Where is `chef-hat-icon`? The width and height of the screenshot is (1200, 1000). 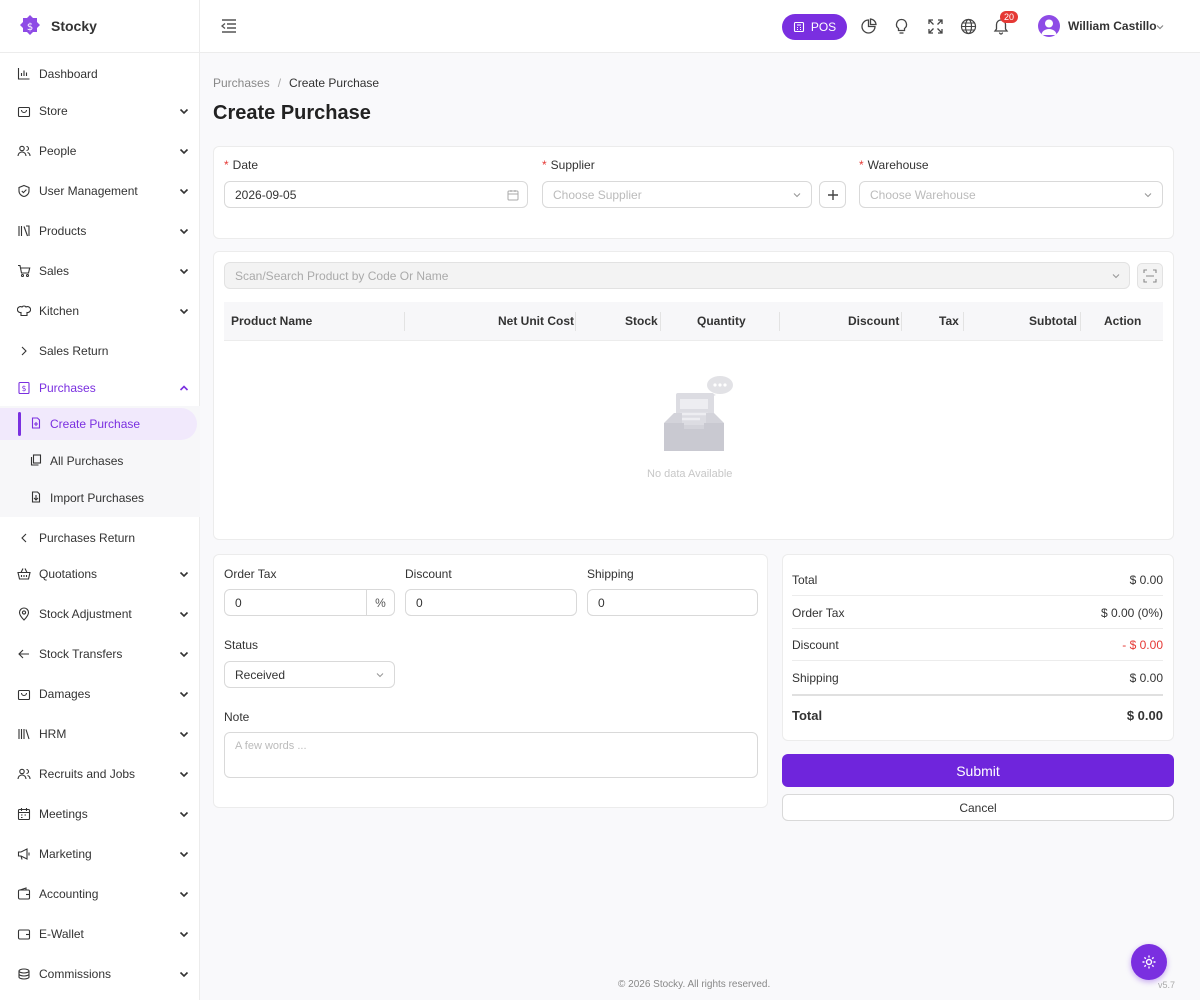
chef-hat-icon is located at coordinates (24, 311).